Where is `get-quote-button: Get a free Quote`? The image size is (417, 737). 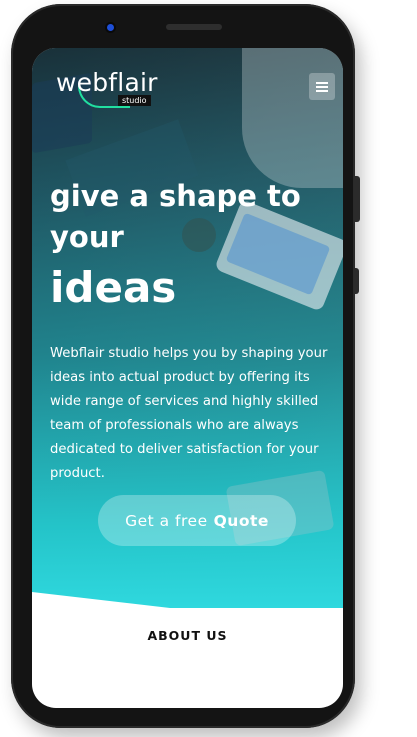 get-quote-button: Get a free Quote is located at coordinates (197, 520).